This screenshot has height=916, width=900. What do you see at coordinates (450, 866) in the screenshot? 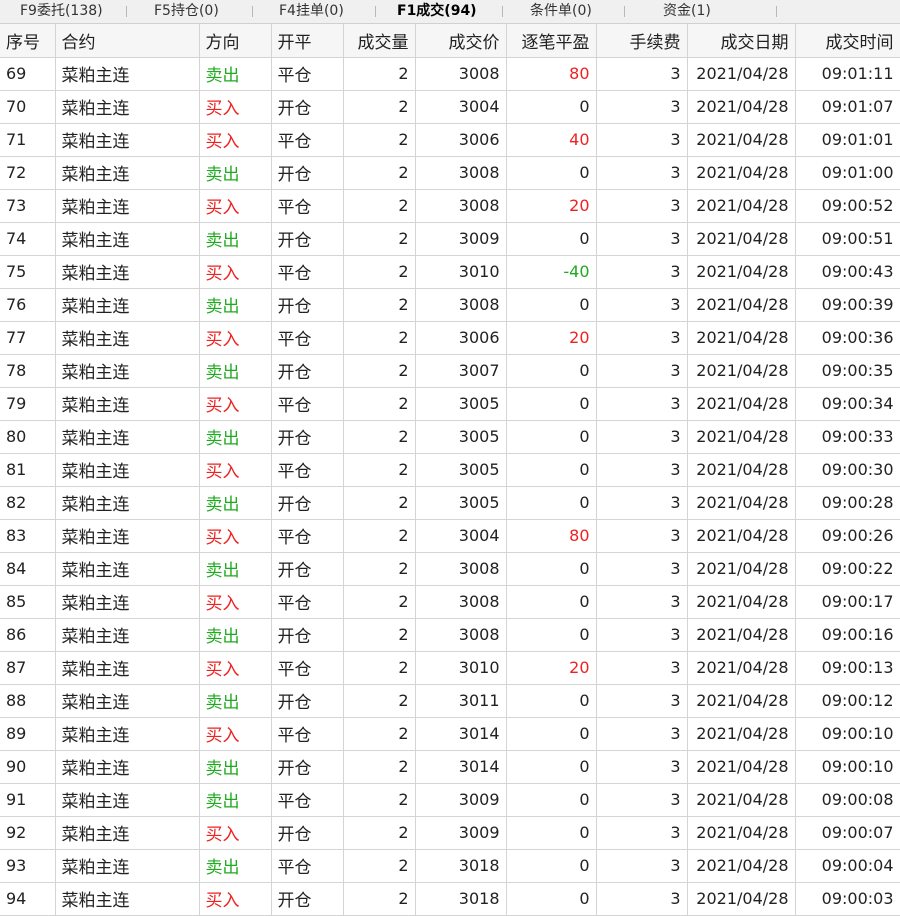
I see `table-row: 93 菜粕主连 卖出 平仓 2 3018 0 3 2021/04/28 09:00:04` at bounding box center [450, 866].